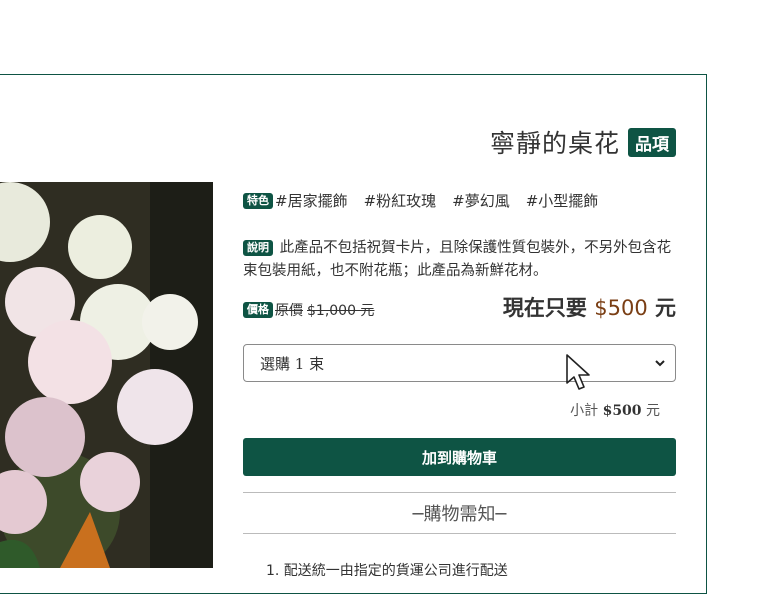 Image resolution: width=770 pixels, height=594 pixels. Describe the element at coordinates (562, 200) in the screenshot. I see `tag-small-decor: #小型擺飾` at that location.